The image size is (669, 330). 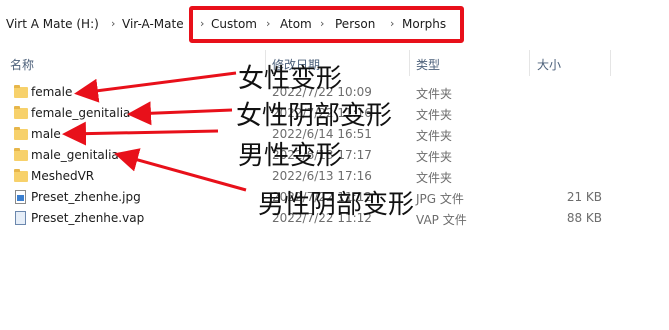 What do you see at coordinates (290, 156) in the screenshot?
I see `annotation-male: 男性变形` at bounding box center [290, 156].